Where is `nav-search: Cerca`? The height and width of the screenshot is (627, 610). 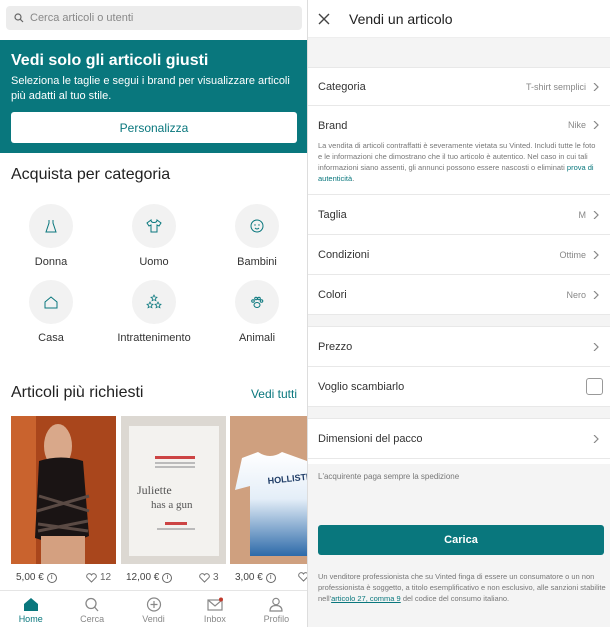
nav-search: Cerca is located at coordinates (91, 609).